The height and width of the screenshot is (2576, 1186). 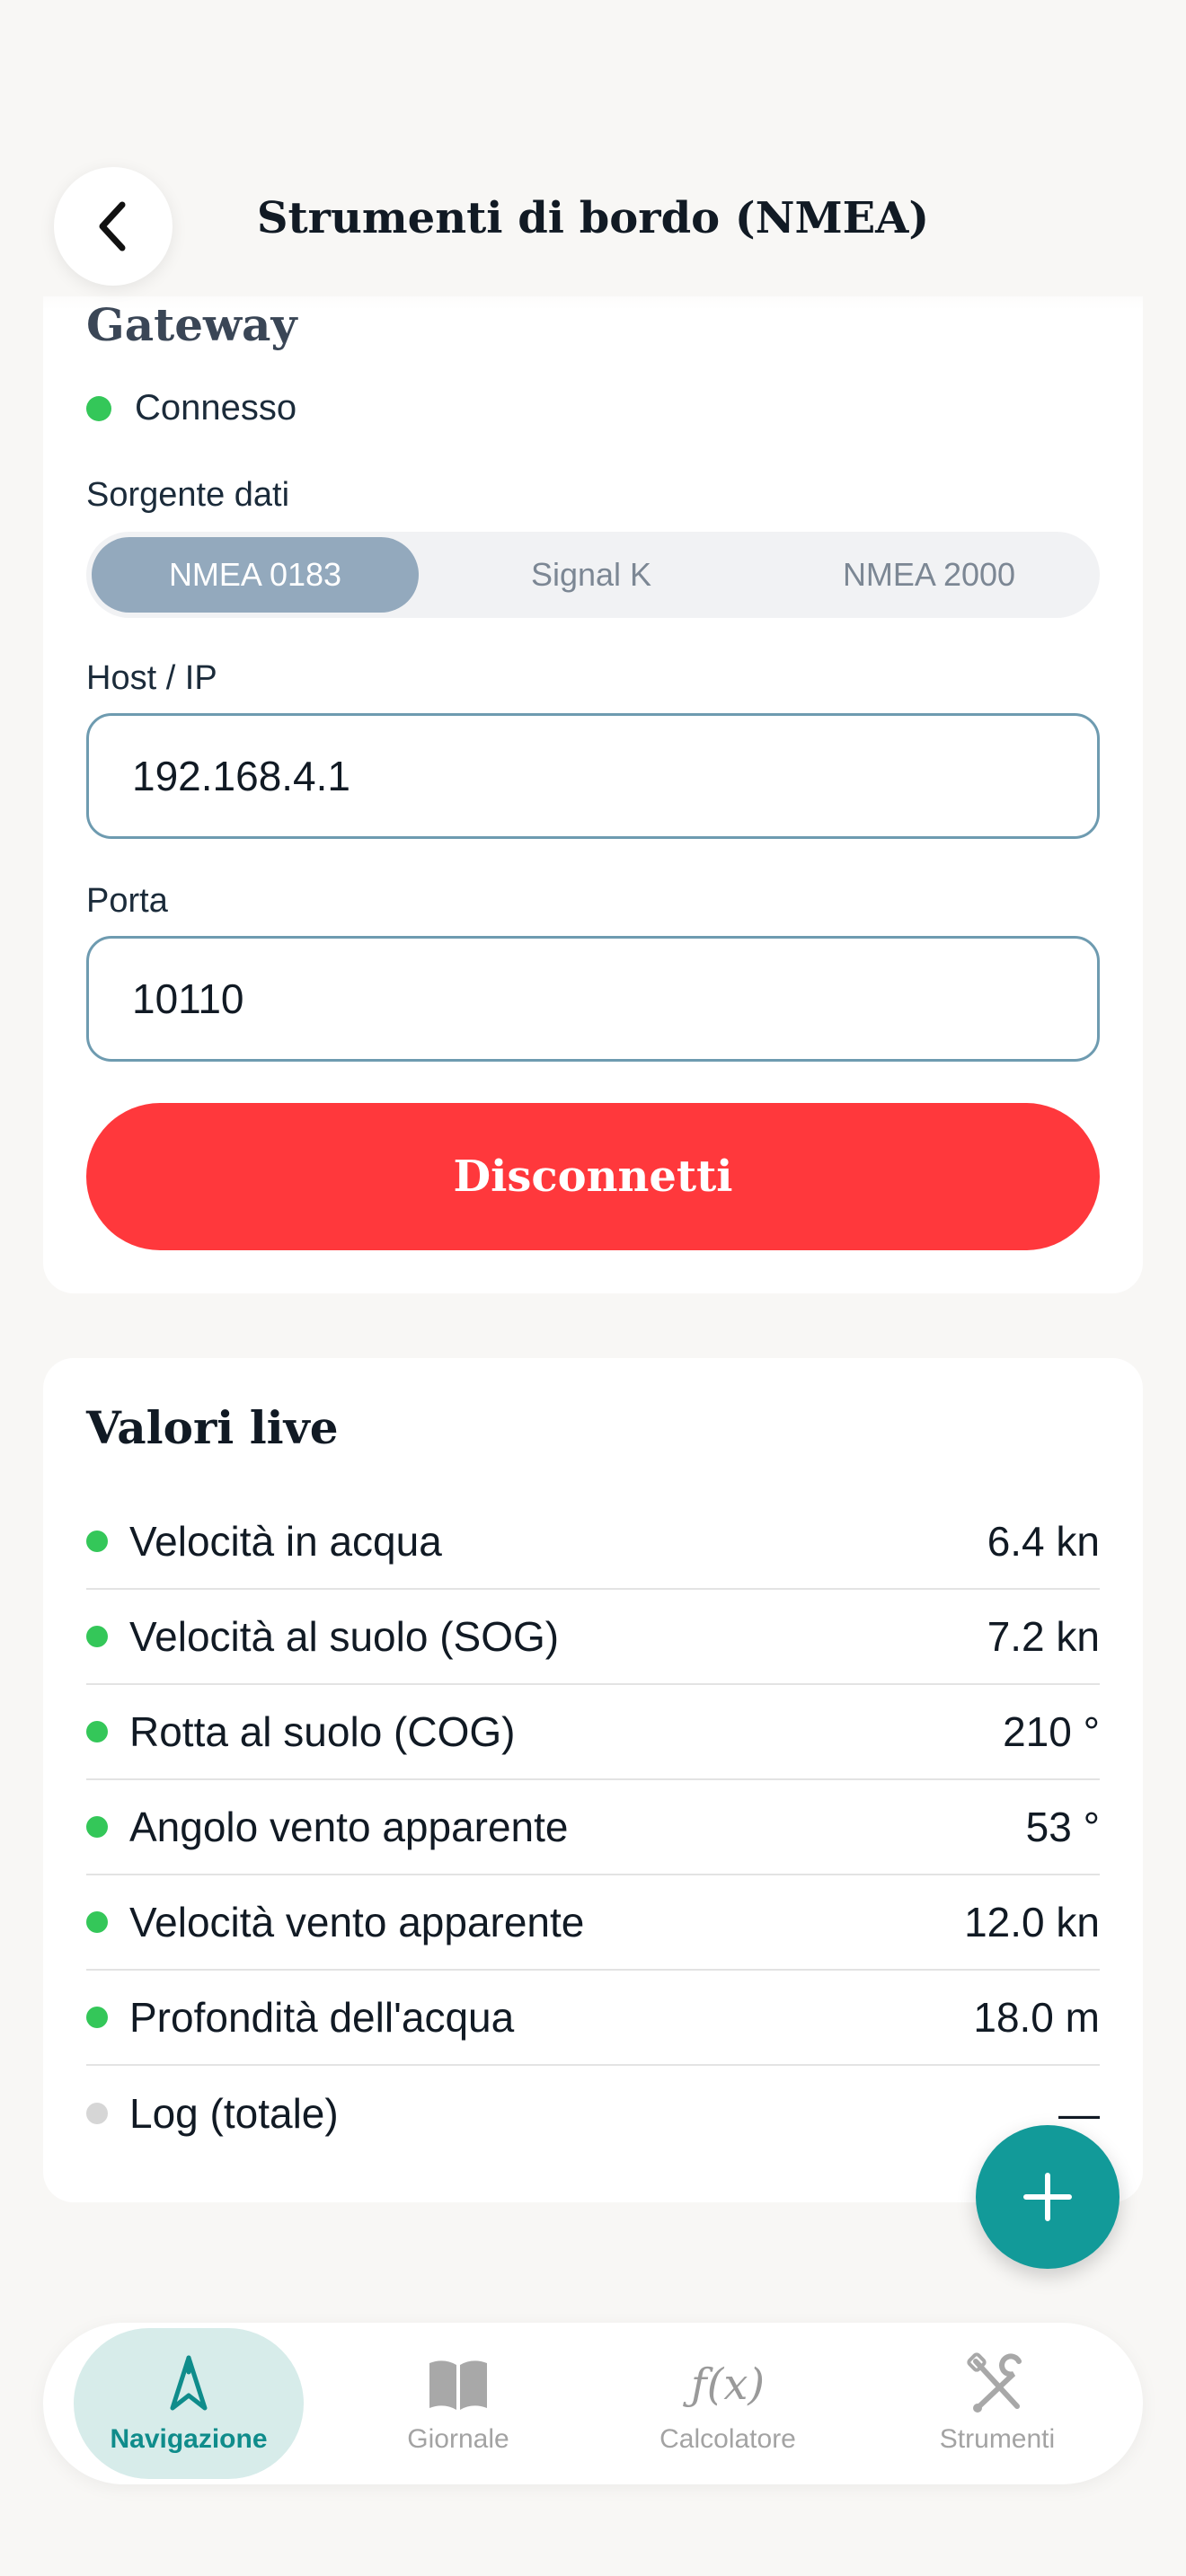 I want to click on list-item: Log (totale) —, so click(x=593, y=2113).